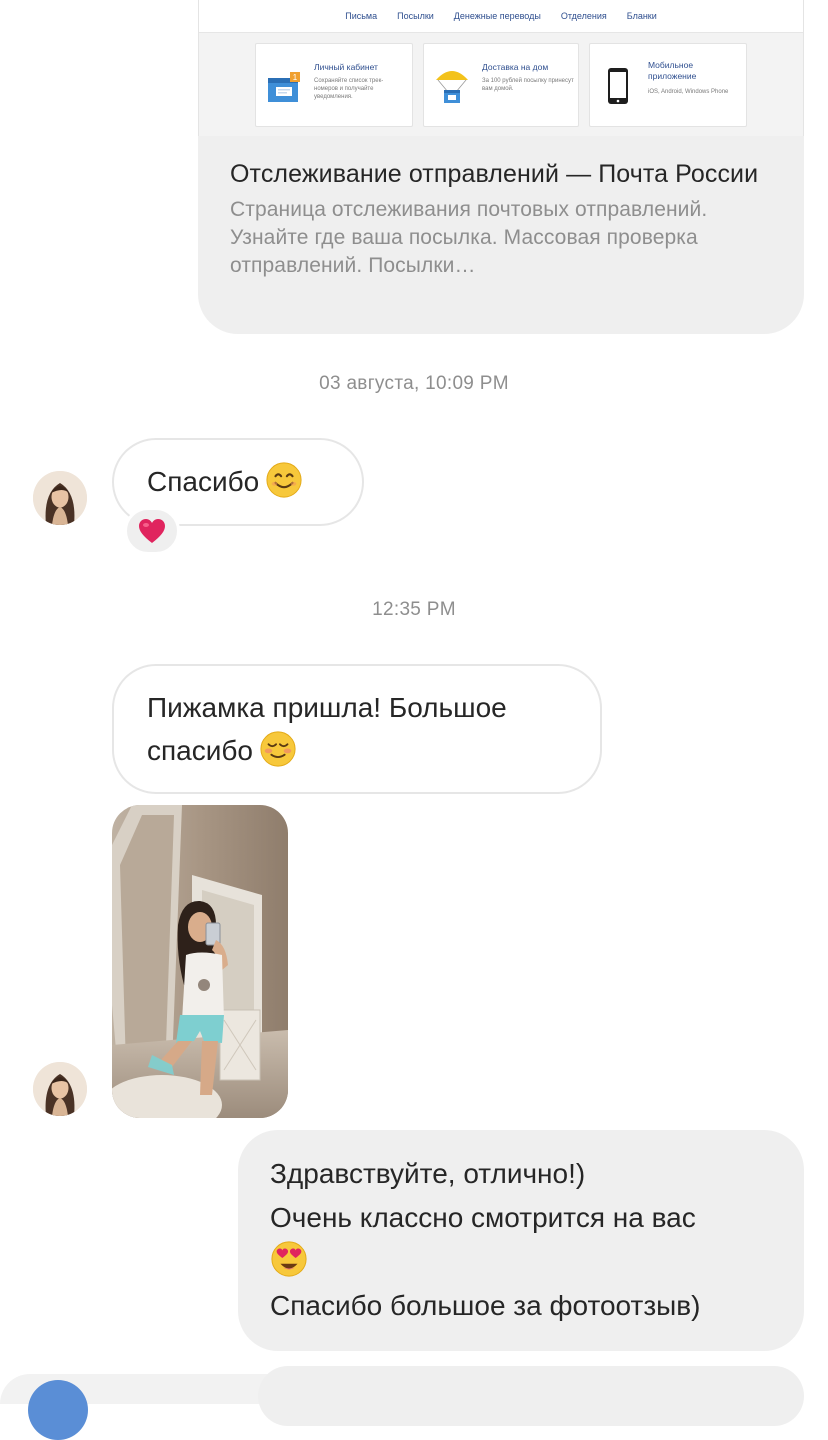 The width and height of the screenshot is (828, 1440). What do you see at coordinates (414, 383) in the screenshot?
I see `message-timestamp: 03 августа, 10:09 PM` at bounding box center [414, 383].